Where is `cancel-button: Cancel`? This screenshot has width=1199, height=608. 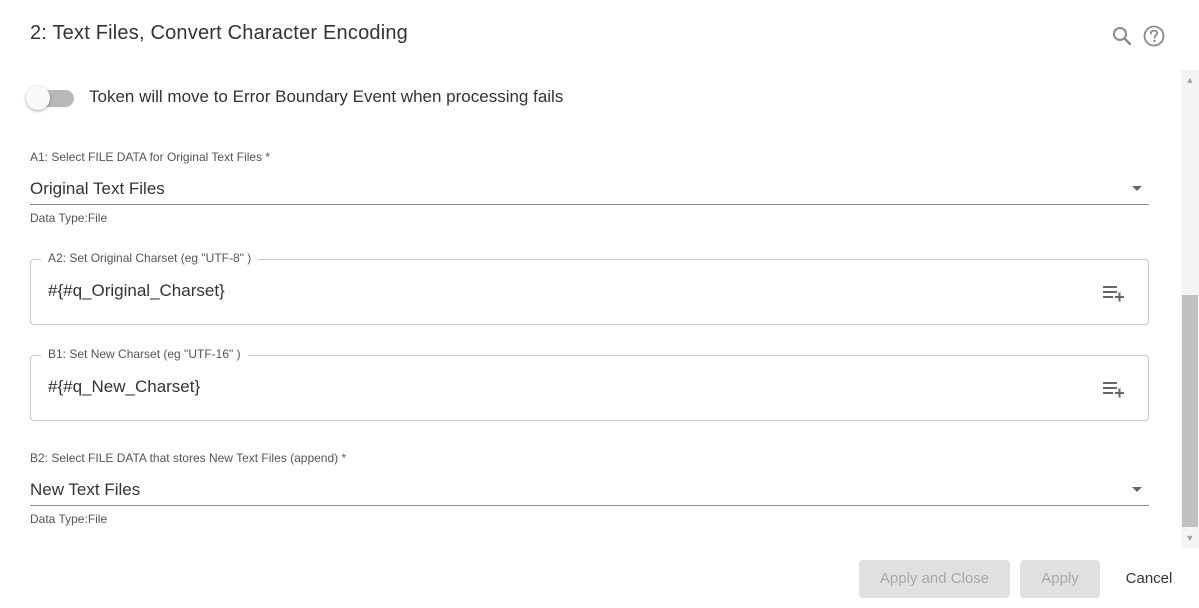 cancel-button: Cancel is located at coordinates (1149, 579).